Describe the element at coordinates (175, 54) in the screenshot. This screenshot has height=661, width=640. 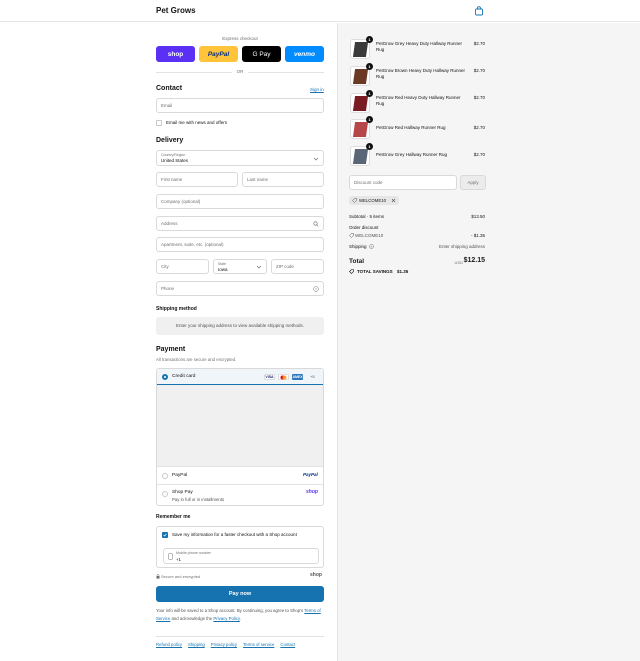
I see `shop-pay-button: shop` at that location.